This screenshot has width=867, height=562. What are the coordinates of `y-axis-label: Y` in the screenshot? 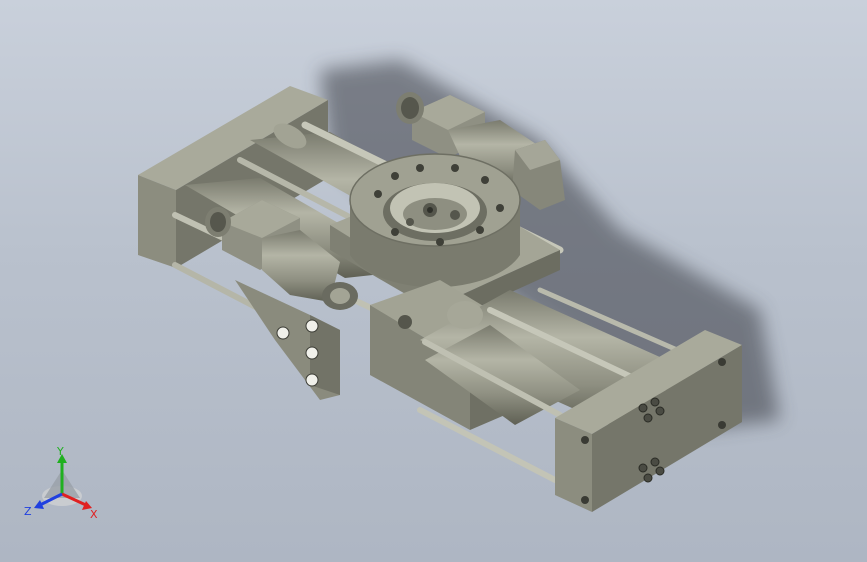 It's located at (60, 452).